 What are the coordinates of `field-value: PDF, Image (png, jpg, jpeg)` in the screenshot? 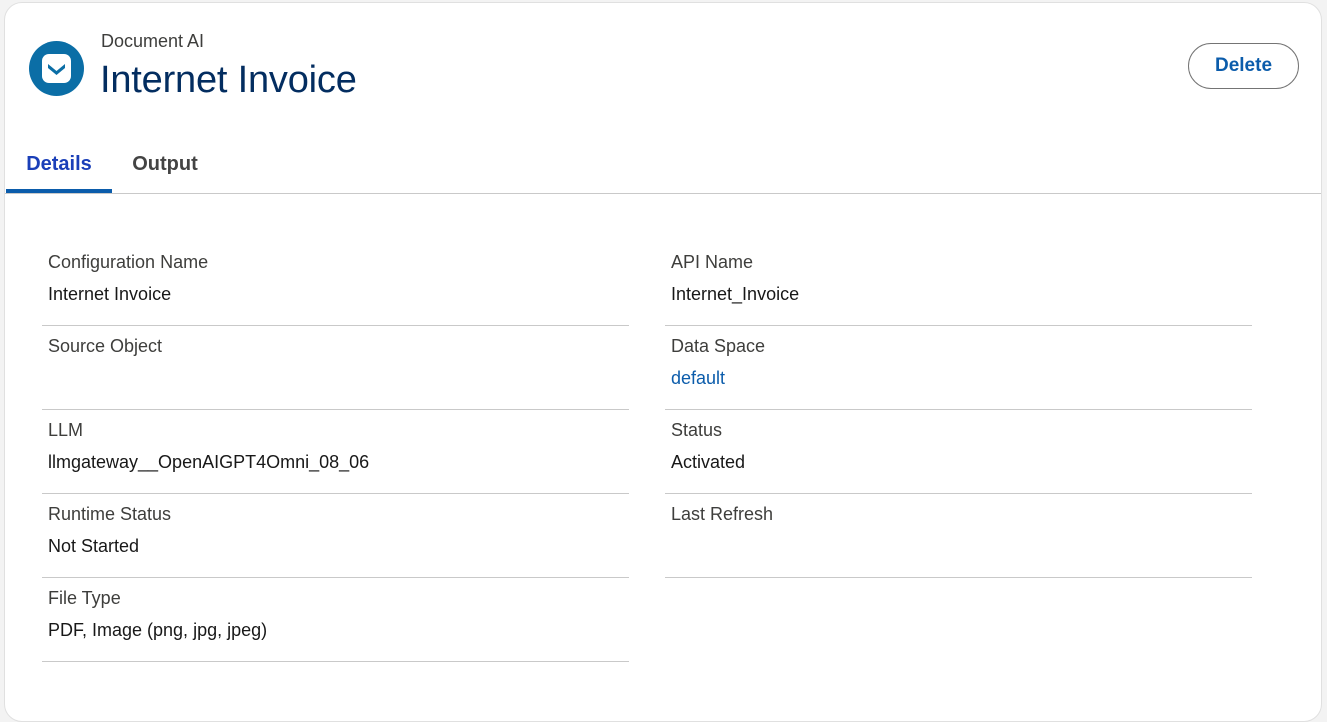 It's located at (158, 630).